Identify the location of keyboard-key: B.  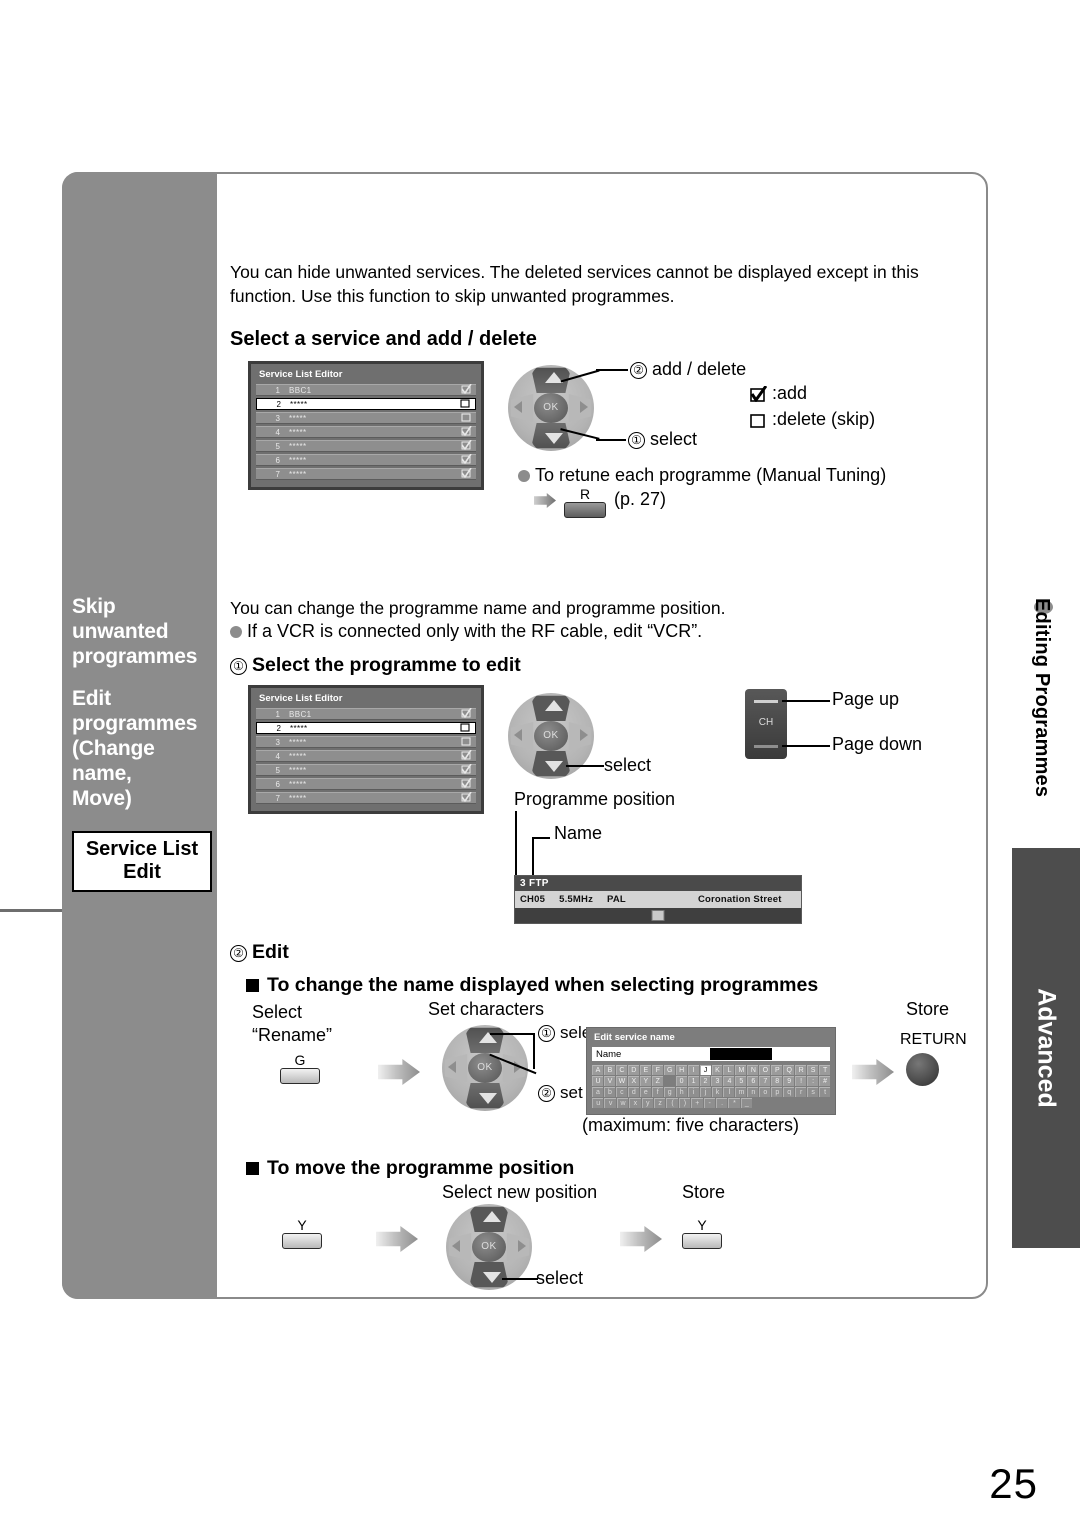
(609, 1070).